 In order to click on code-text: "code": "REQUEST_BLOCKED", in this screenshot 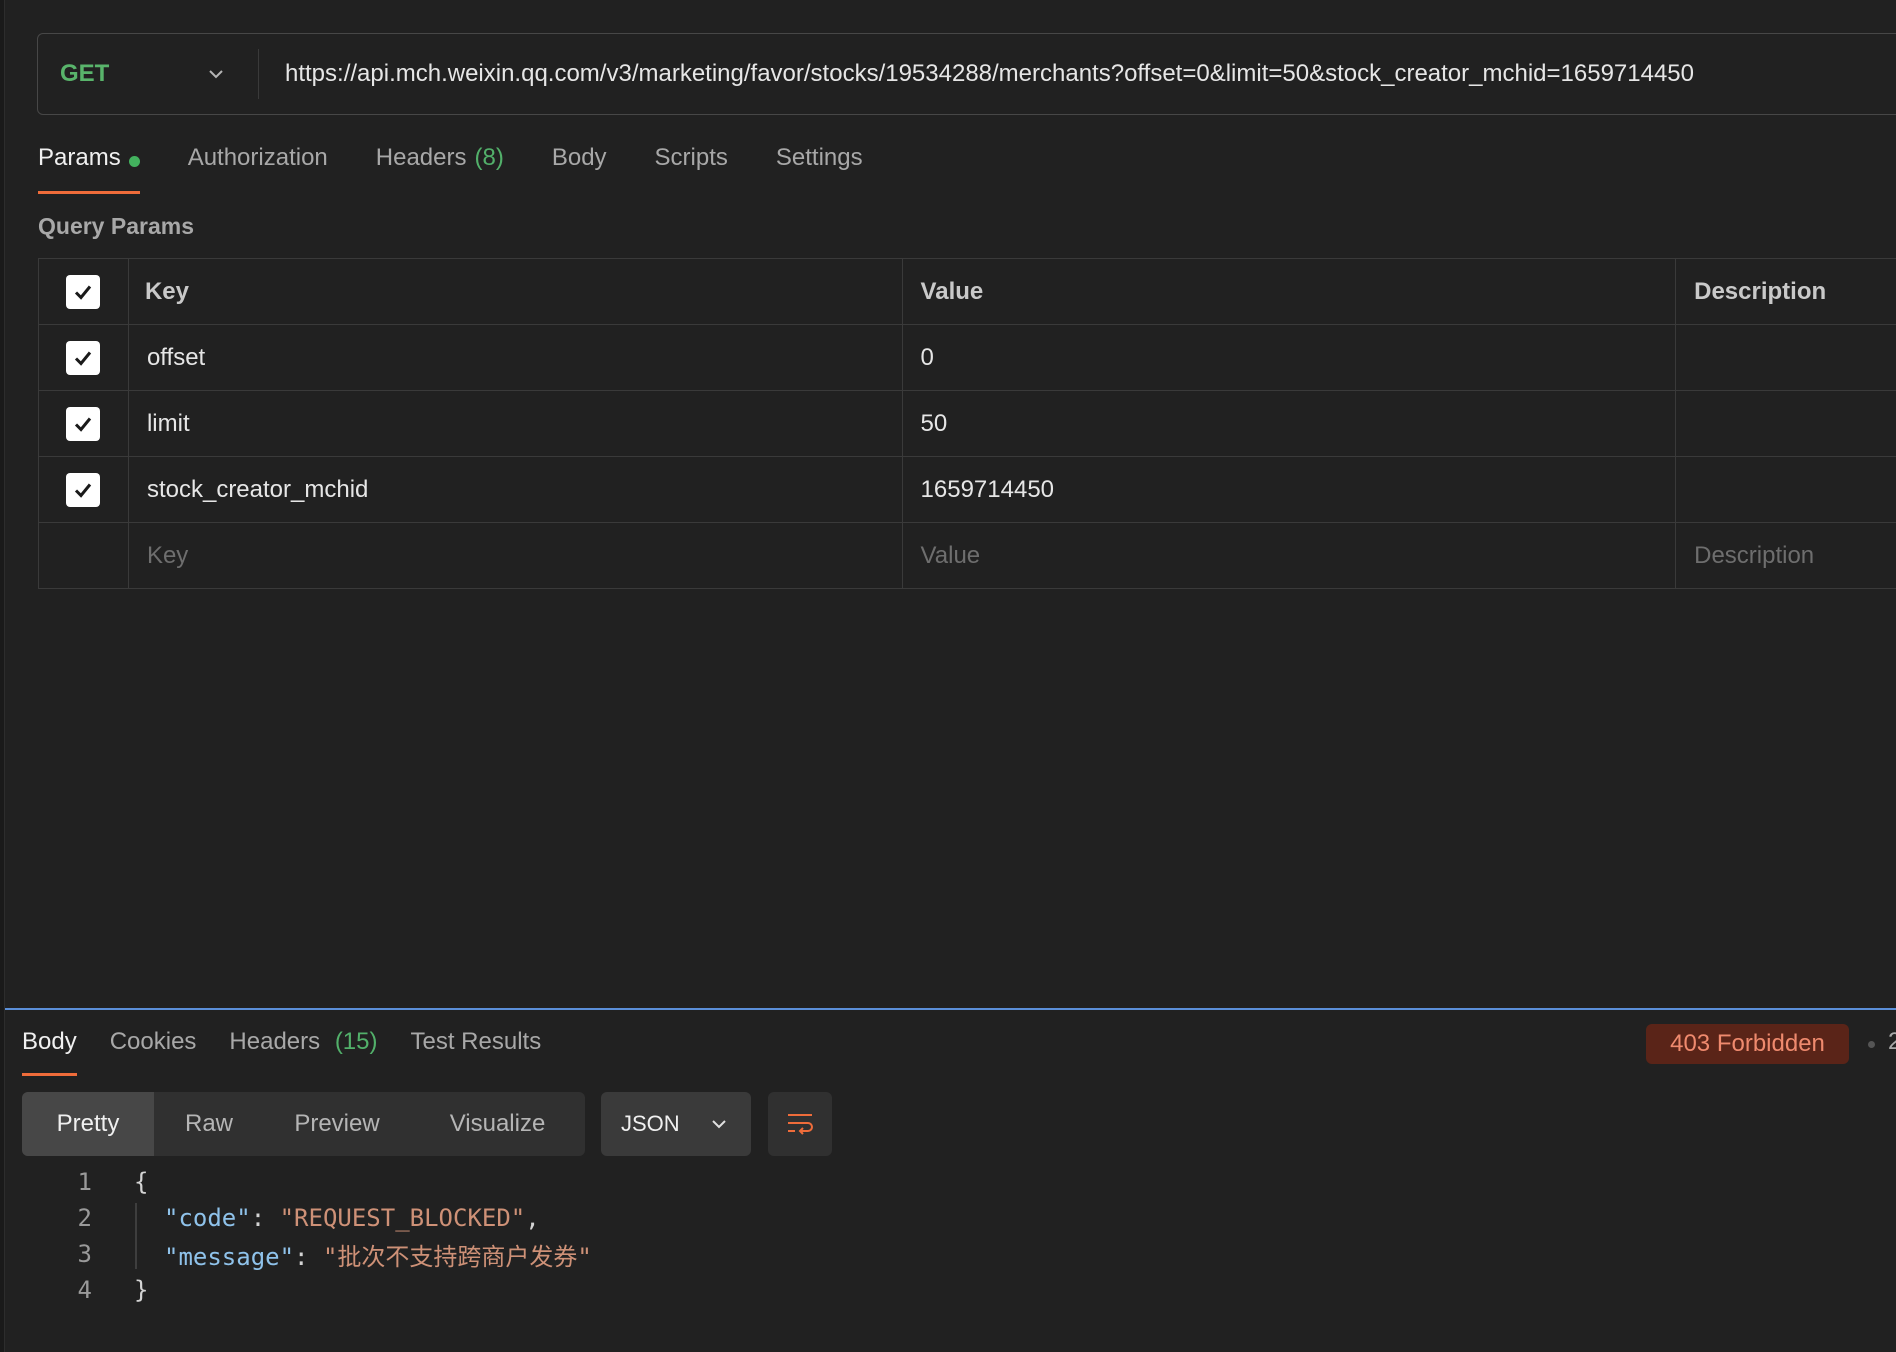, I will do `click(352, 1218)`.